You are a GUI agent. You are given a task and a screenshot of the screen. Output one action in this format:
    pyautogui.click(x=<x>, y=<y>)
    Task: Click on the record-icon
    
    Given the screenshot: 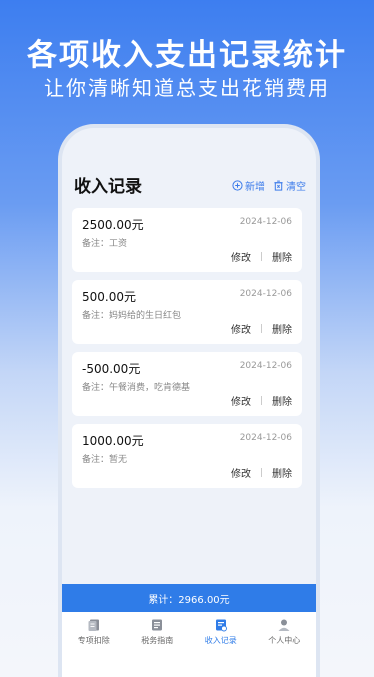 What is the action you would take?
    pyautogui.click(x=221, y=625)
    